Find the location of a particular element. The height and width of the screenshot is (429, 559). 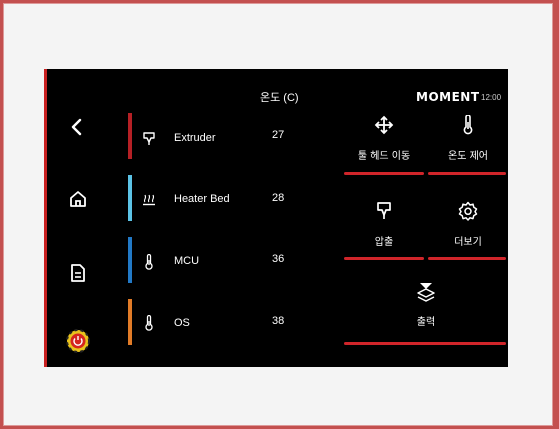

heater-bed-label: Heater Bed is located at coordinates (202, 199).